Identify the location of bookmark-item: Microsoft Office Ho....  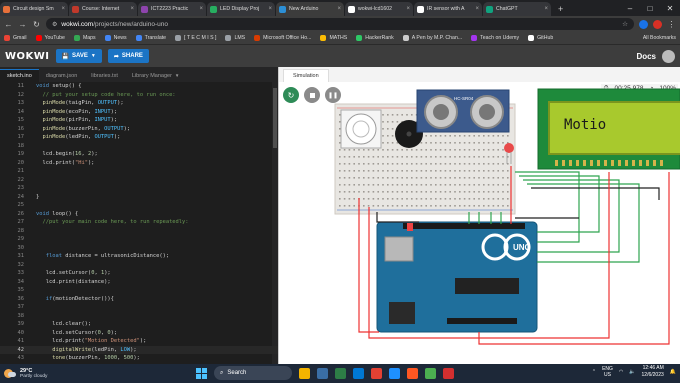
(282, 38).